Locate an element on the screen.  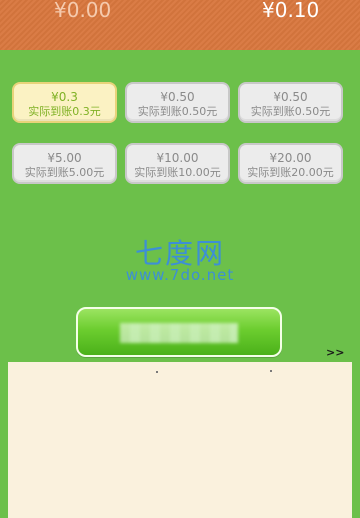
withdraw-button is located at coordinates (179, 332).